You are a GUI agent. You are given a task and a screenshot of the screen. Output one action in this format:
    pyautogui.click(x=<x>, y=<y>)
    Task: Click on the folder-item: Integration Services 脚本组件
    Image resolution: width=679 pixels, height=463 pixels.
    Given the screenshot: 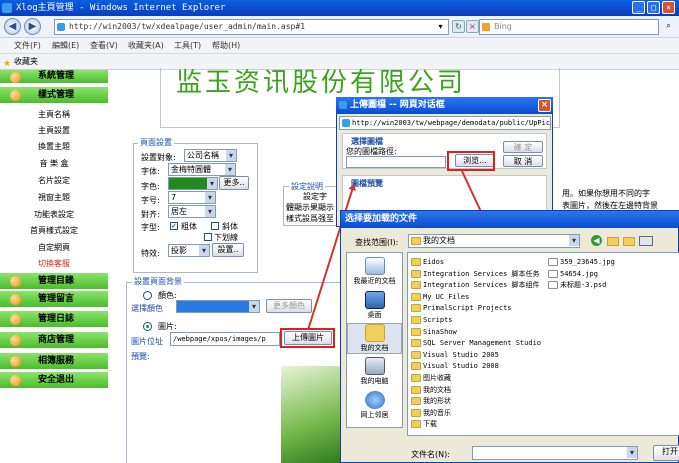 What is the action you would take?
    pyautogui.click(x=475, y=285)
    